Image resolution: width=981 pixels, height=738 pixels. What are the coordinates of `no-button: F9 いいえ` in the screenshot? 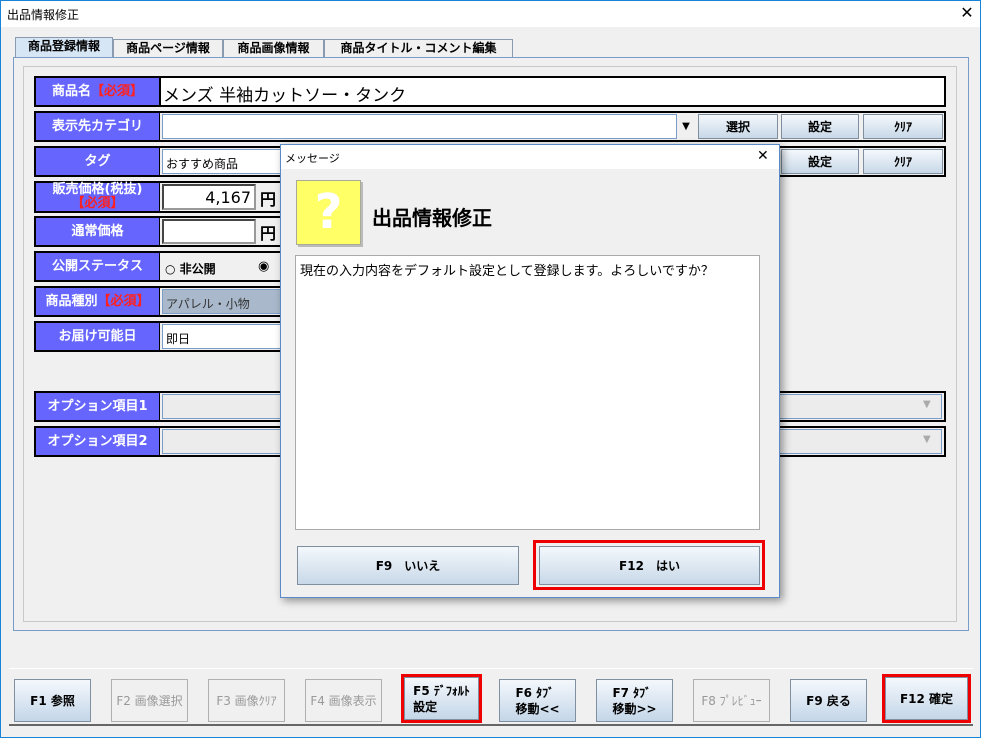 It's located at (408, 565).